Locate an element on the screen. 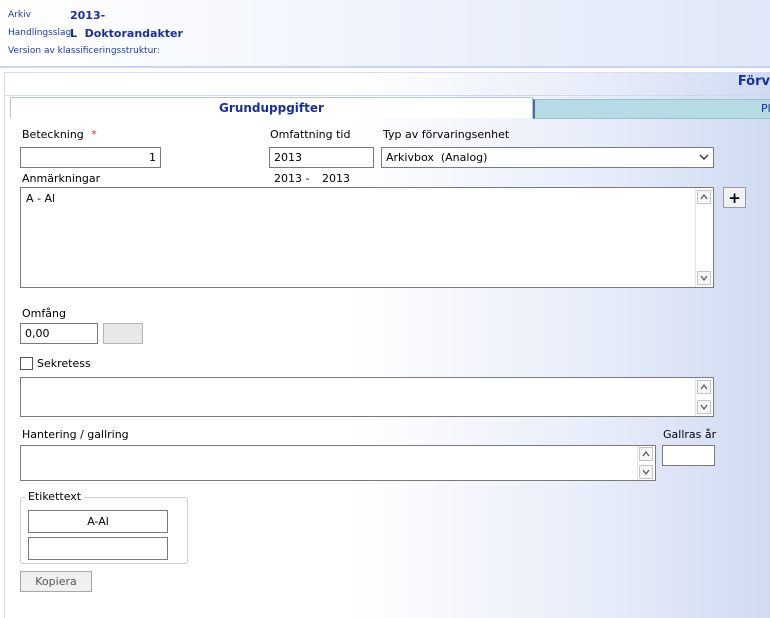 The width and height of the screenshot is (770, 618). tid-from: 2013 - is located at coordinates (292, 178).